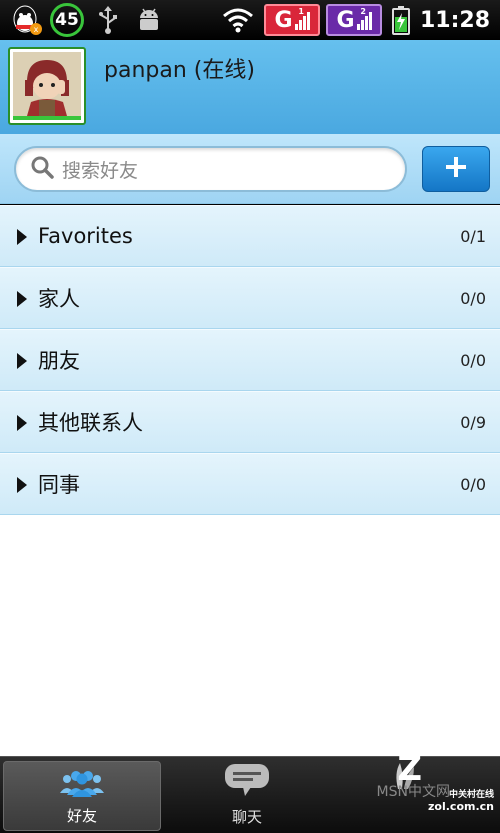  Describe the element at coordinates (47, 86) in the screenshot. I see `avatar` at that location.